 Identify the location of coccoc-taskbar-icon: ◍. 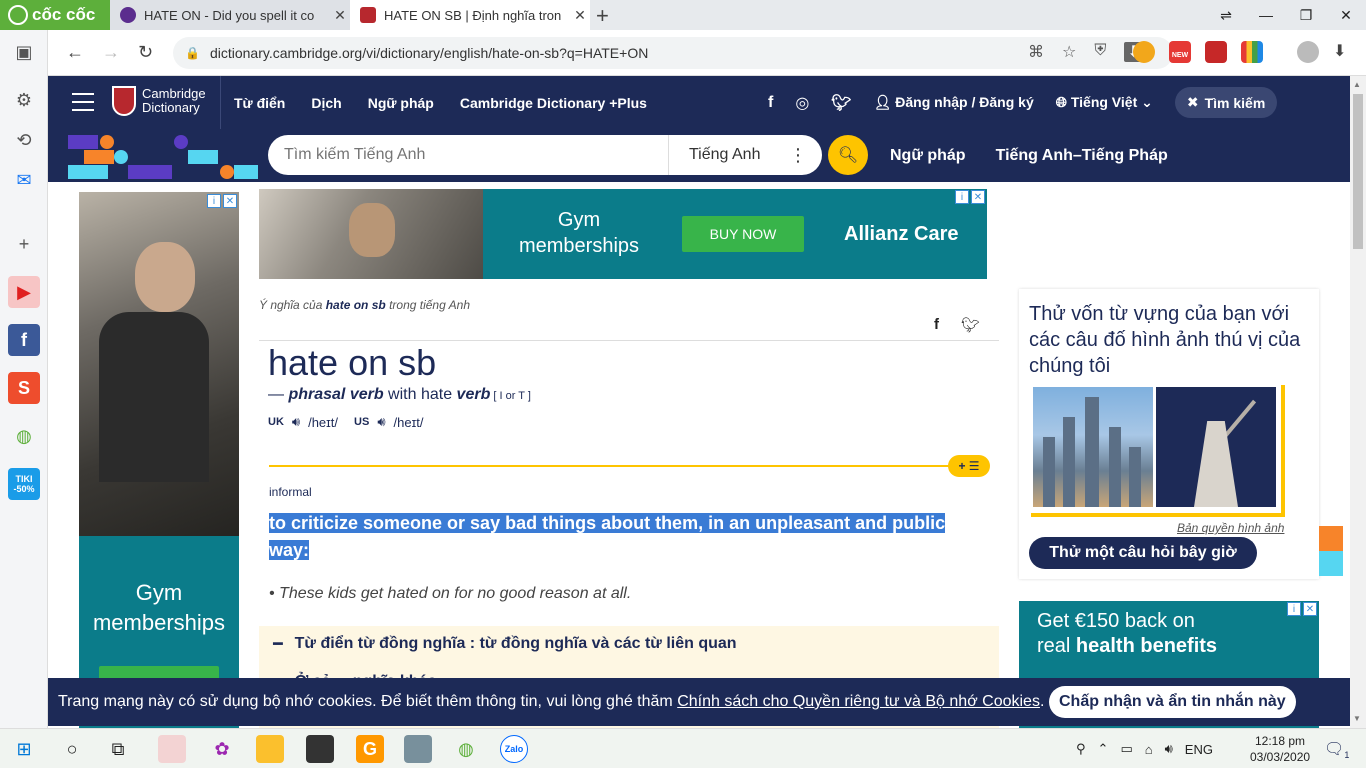
(466, 749).